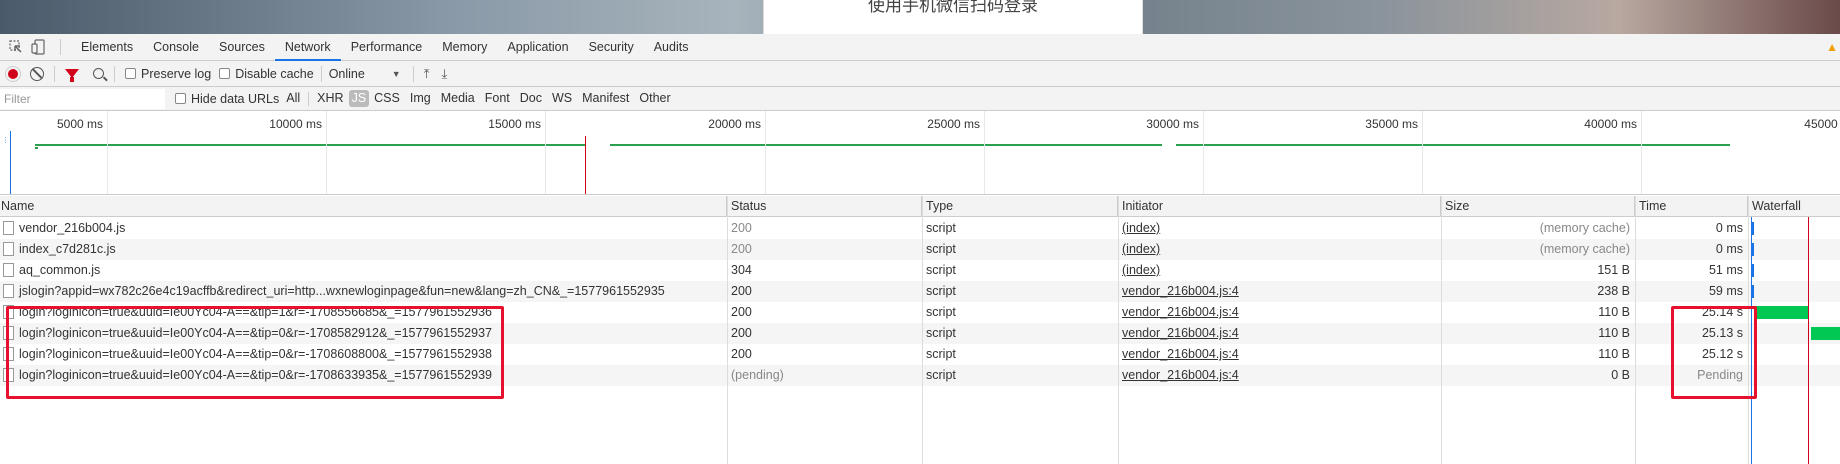 Image resolution: width=1840 pixels, height=464 pixels. Describe the element at coordinates (1691, 270) in the screenshot. I see `cell-time: 51 ms` at that location.